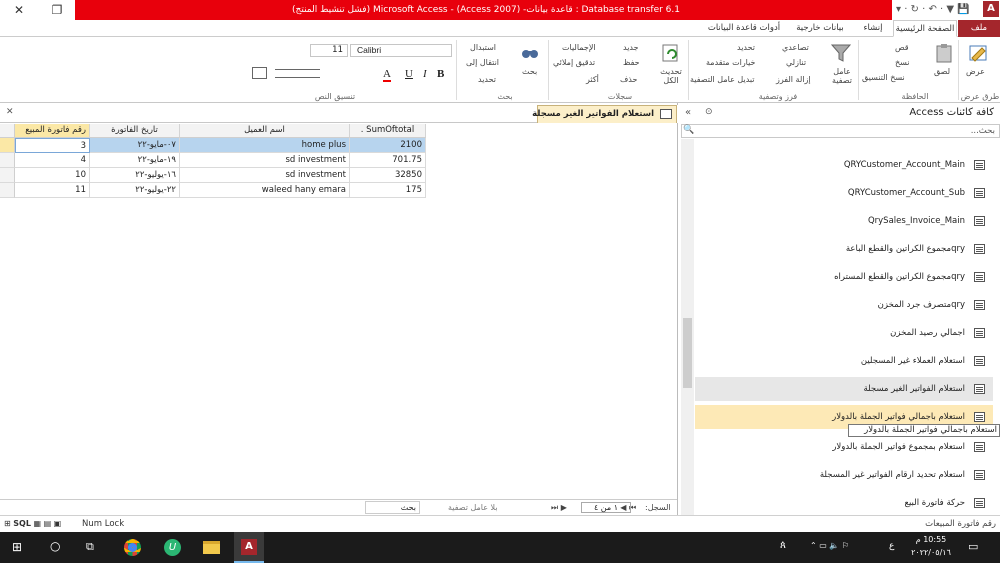  Describe the element at coordinates (902, 47) in the screenshot. I see `cut-button: قص` at that location.